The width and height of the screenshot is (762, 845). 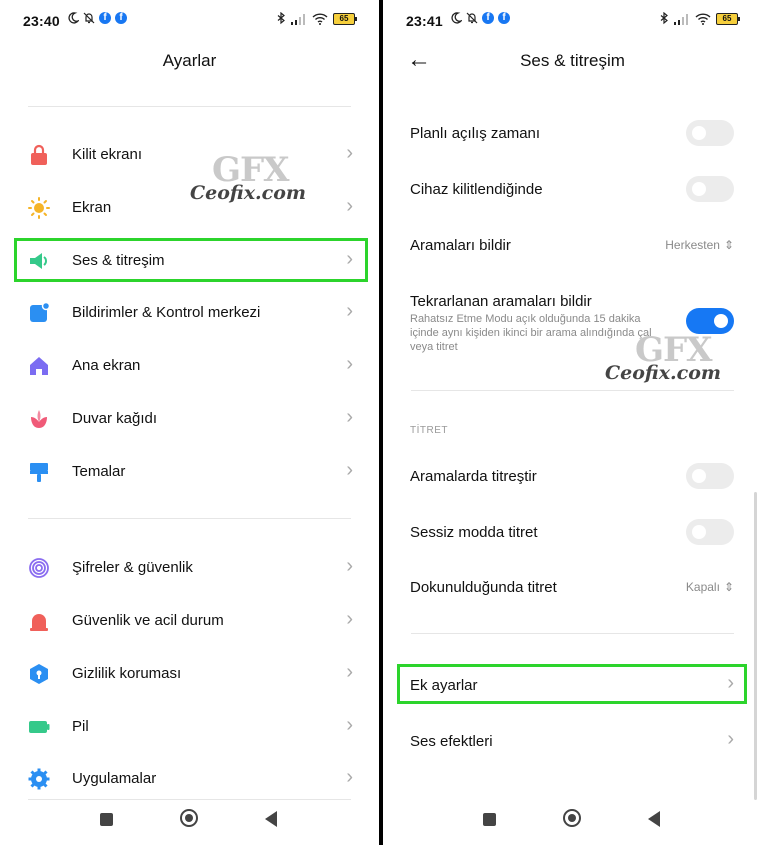 I want to click on settings-item-passwords-security: Şifreler & güvenlik ›, so click(x=189, y=567).